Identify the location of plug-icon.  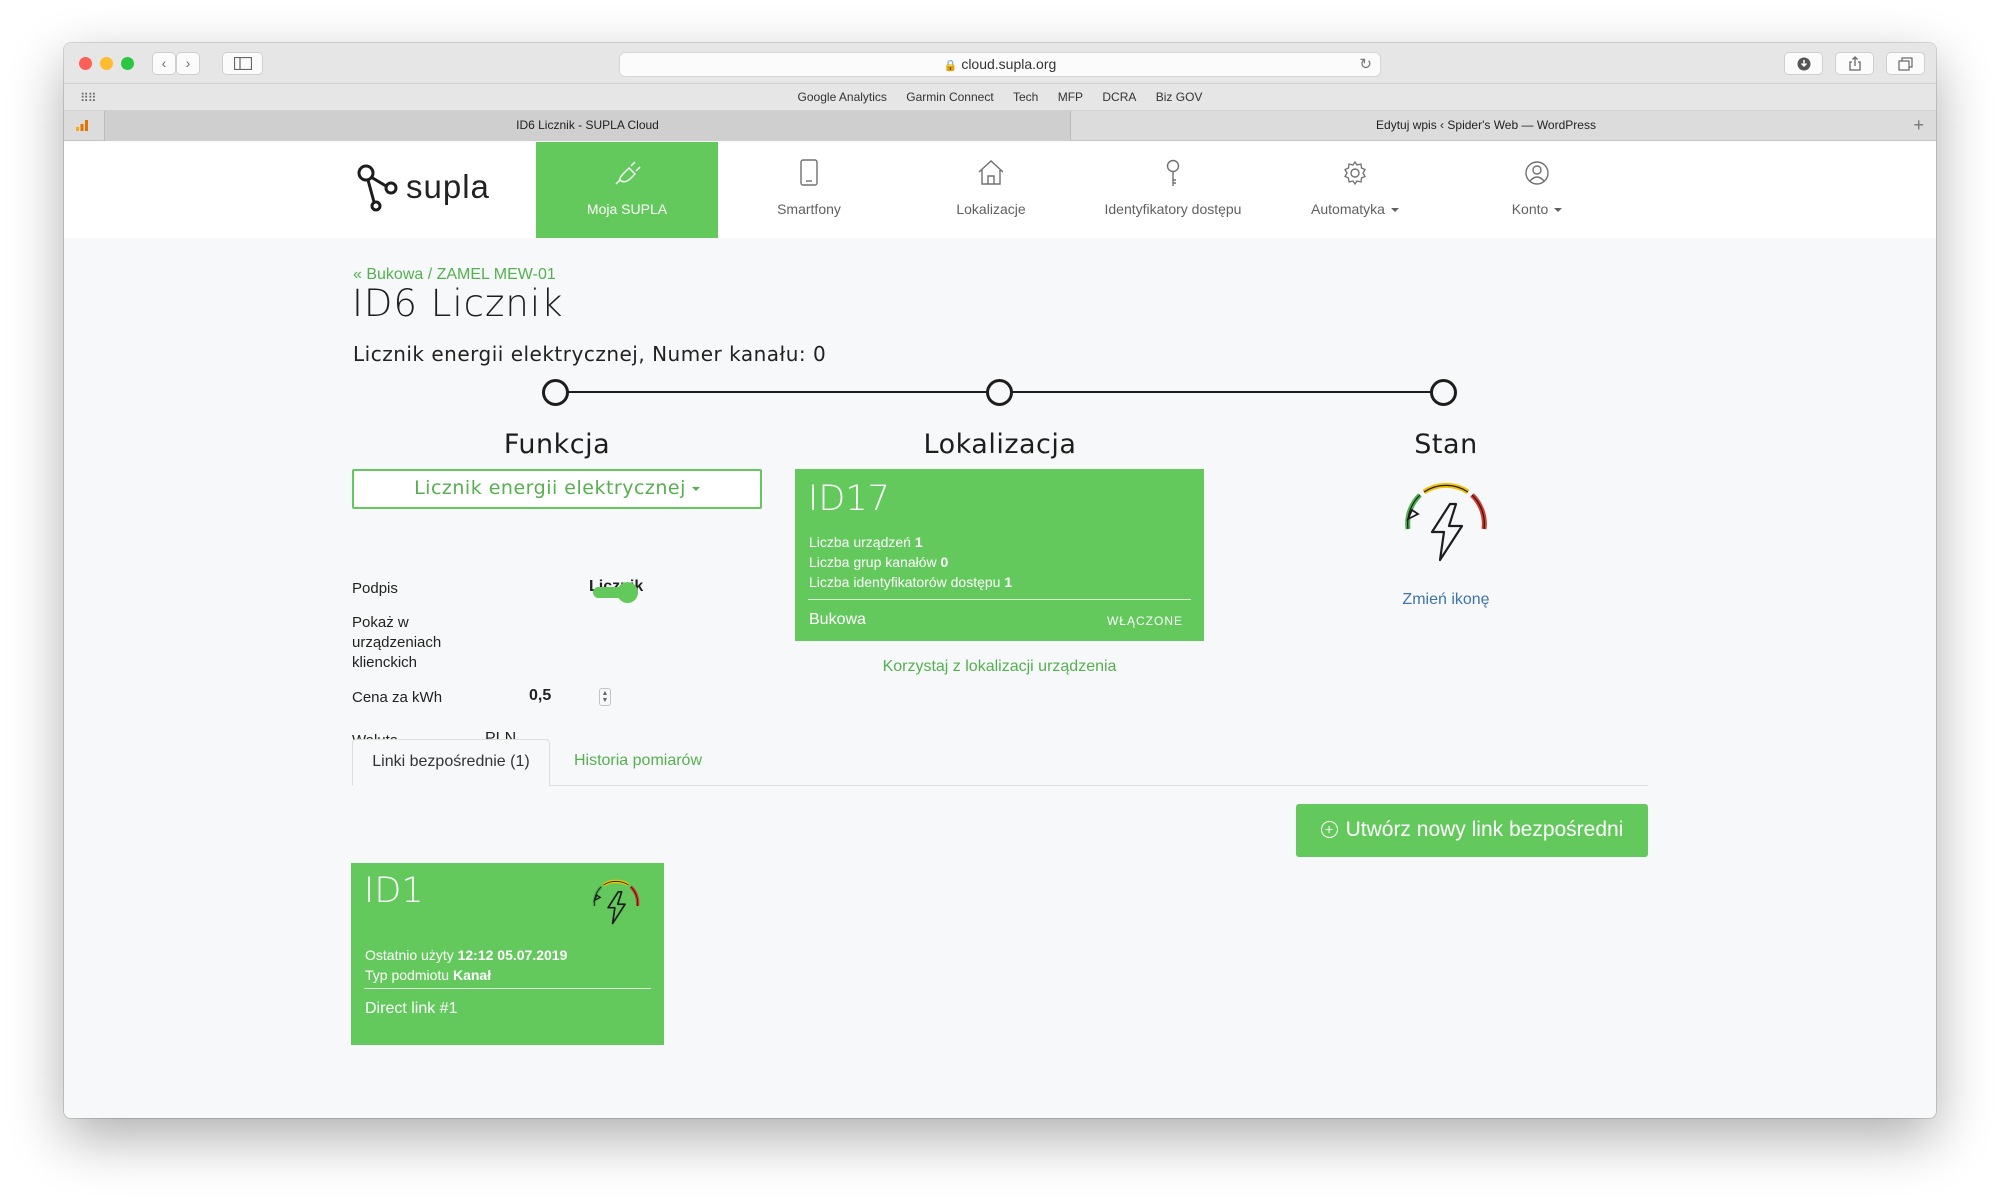
(628, 173).